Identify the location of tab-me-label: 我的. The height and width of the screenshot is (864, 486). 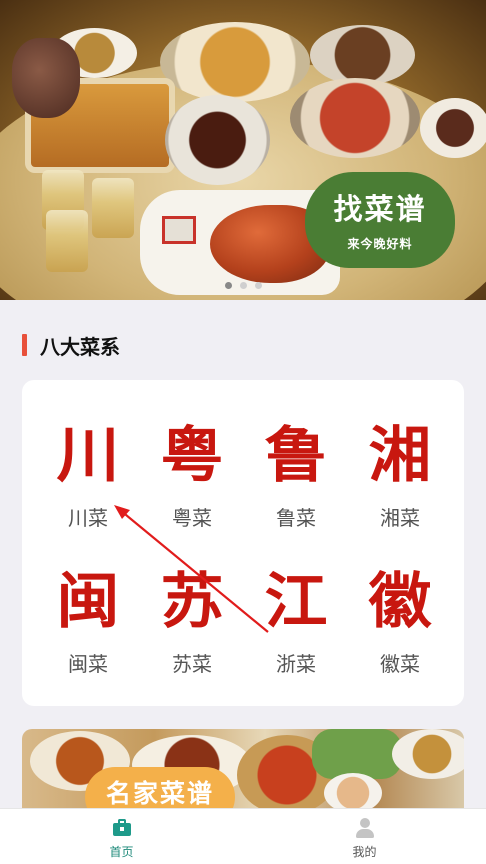
(364, 852).